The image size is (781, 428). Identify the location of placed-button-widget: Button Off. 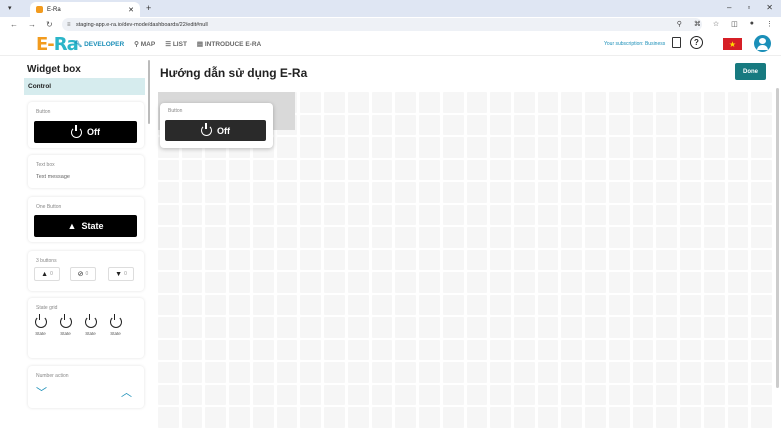
(216, 125).